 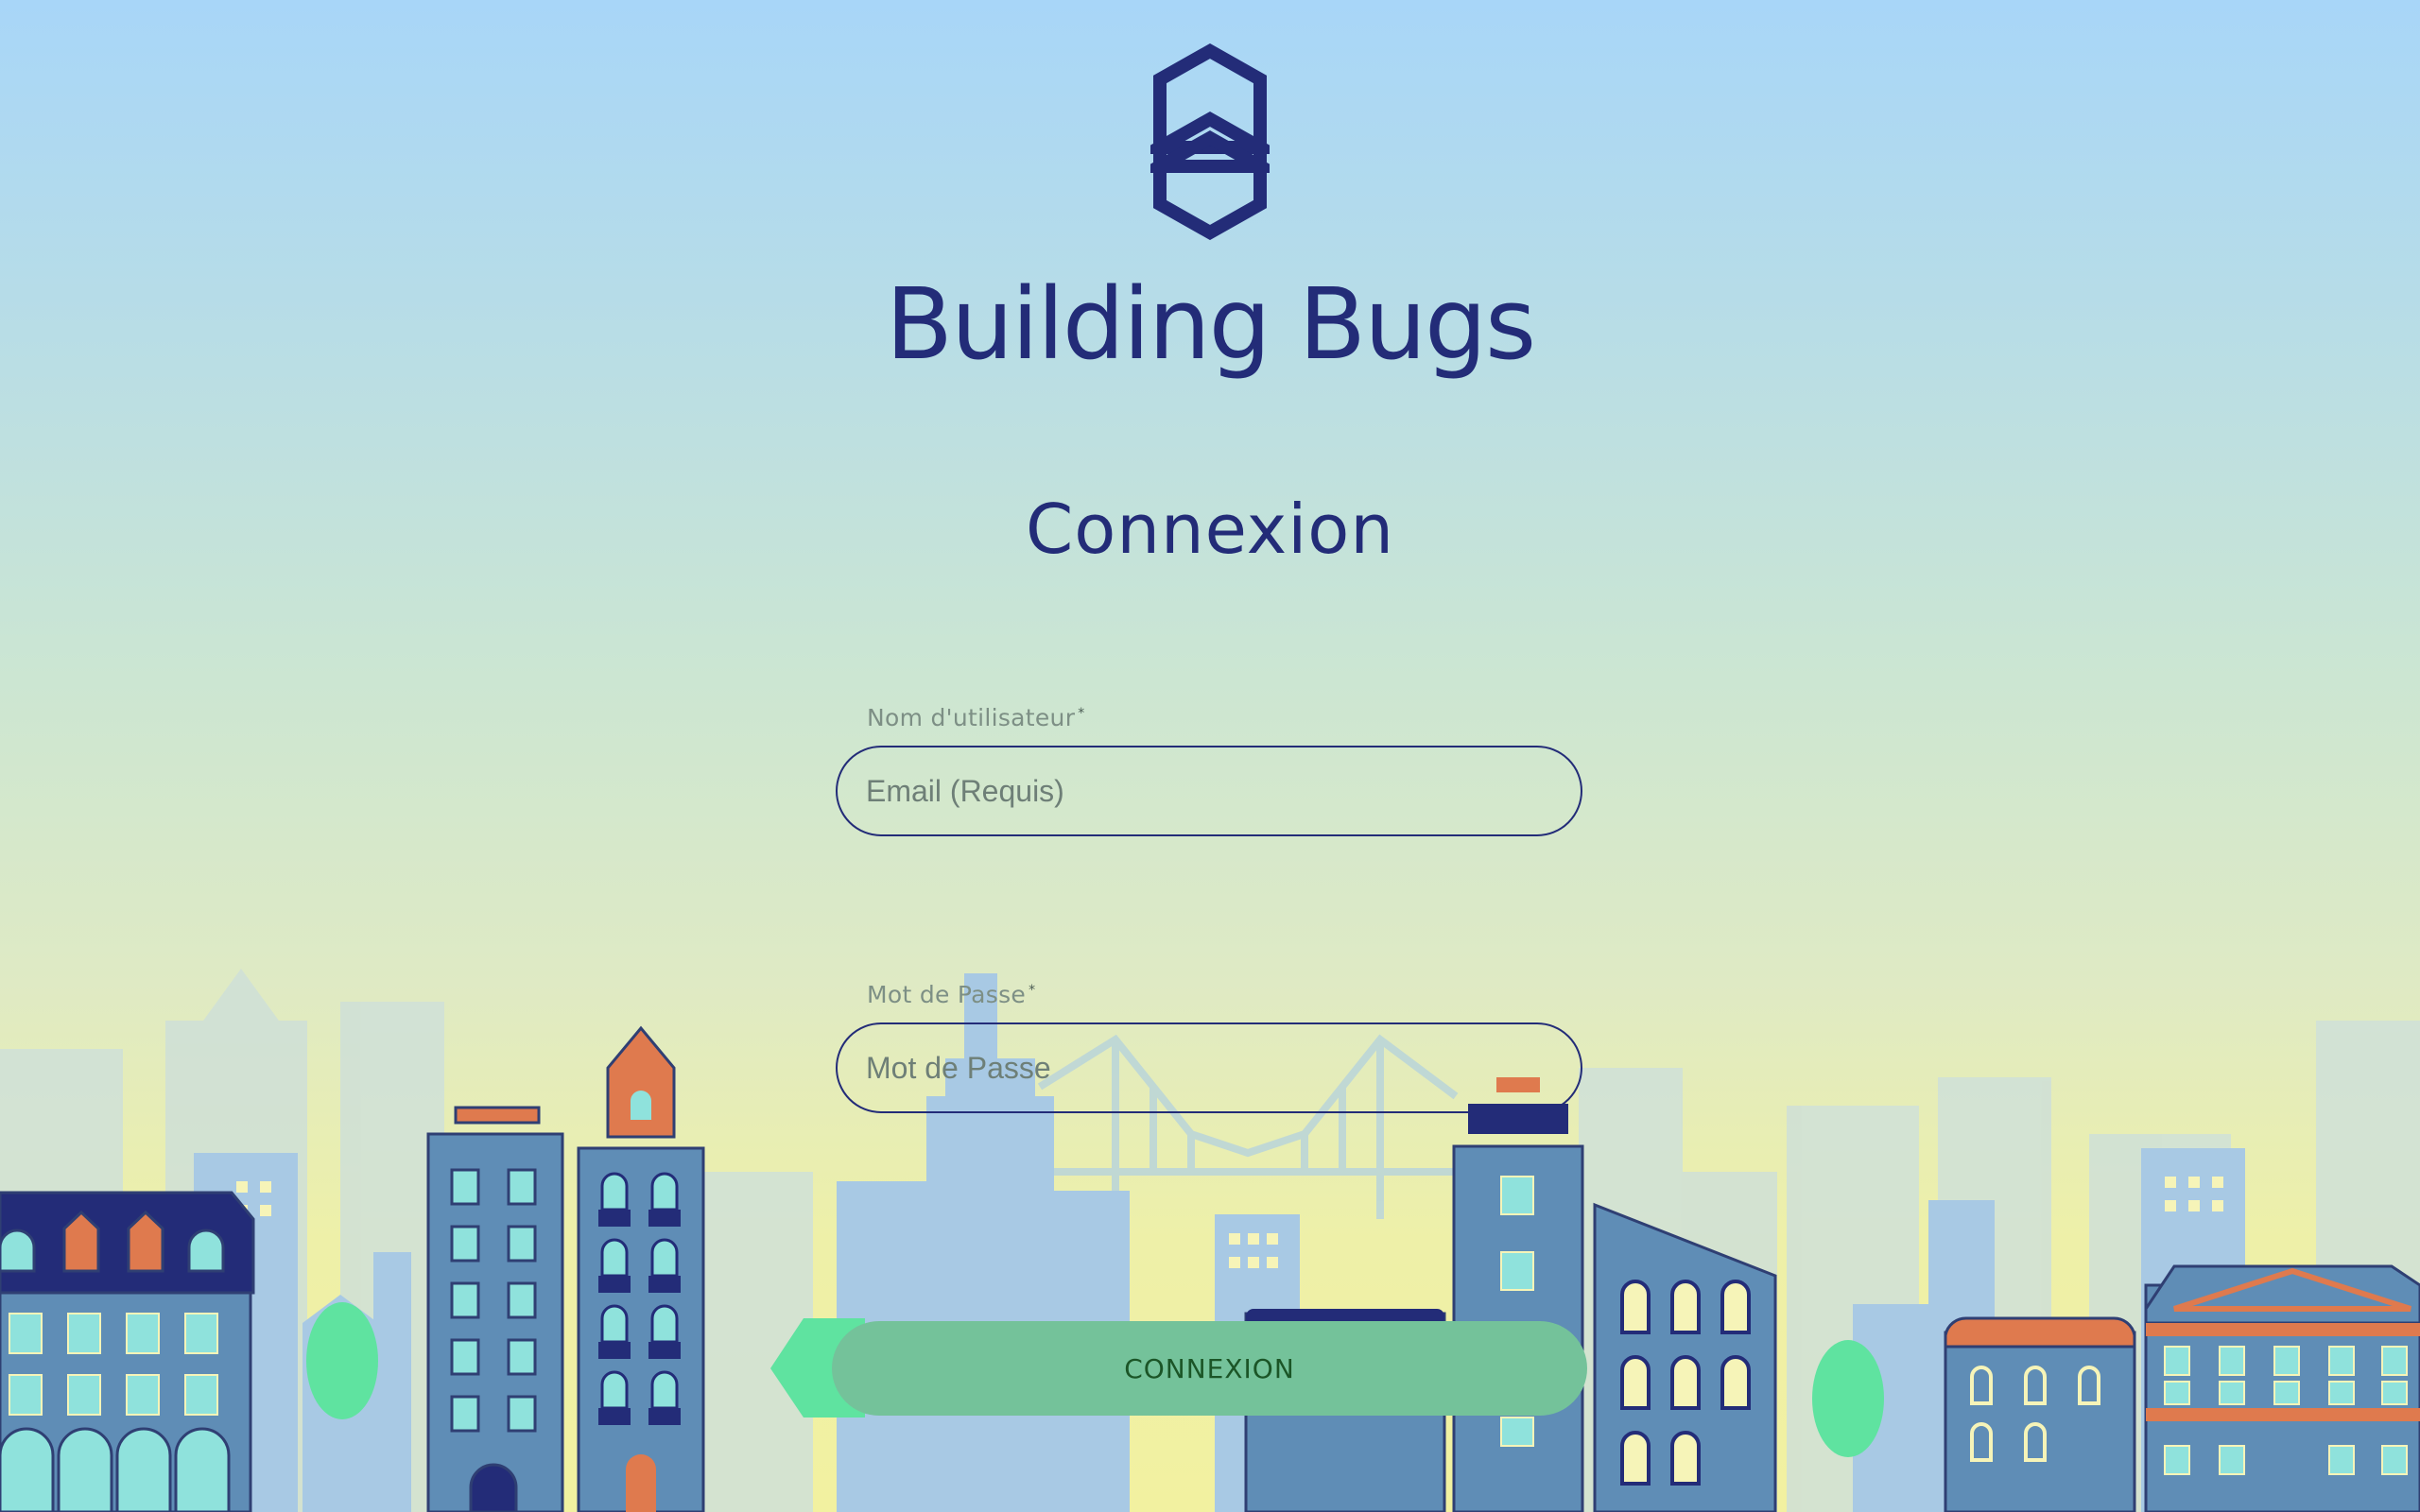 I want to click on username-input, so click(x=1209, y=791).